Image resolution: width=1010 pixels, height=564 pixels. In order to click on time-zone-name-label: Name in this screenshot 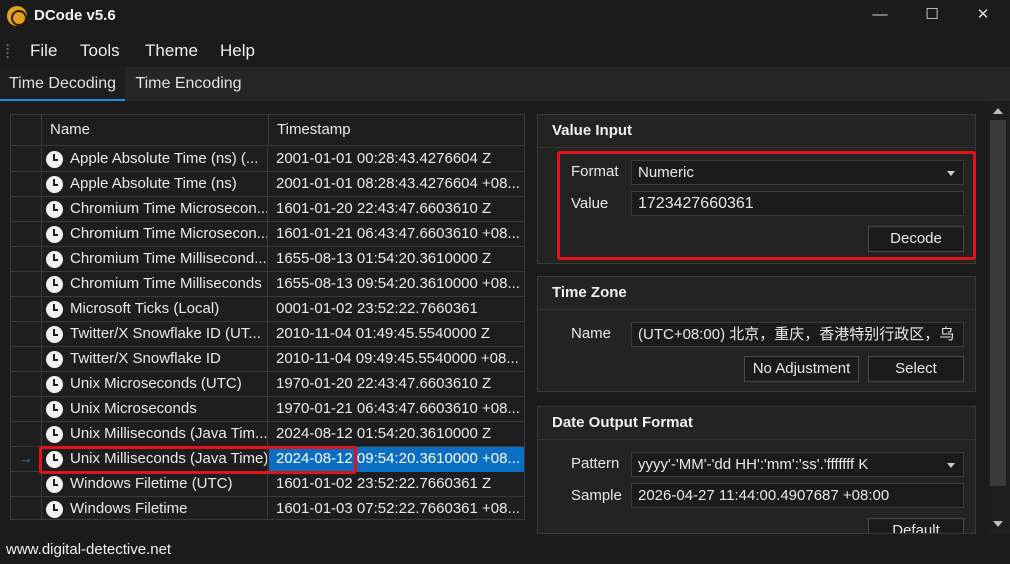, I will do `click(591, 333)`.